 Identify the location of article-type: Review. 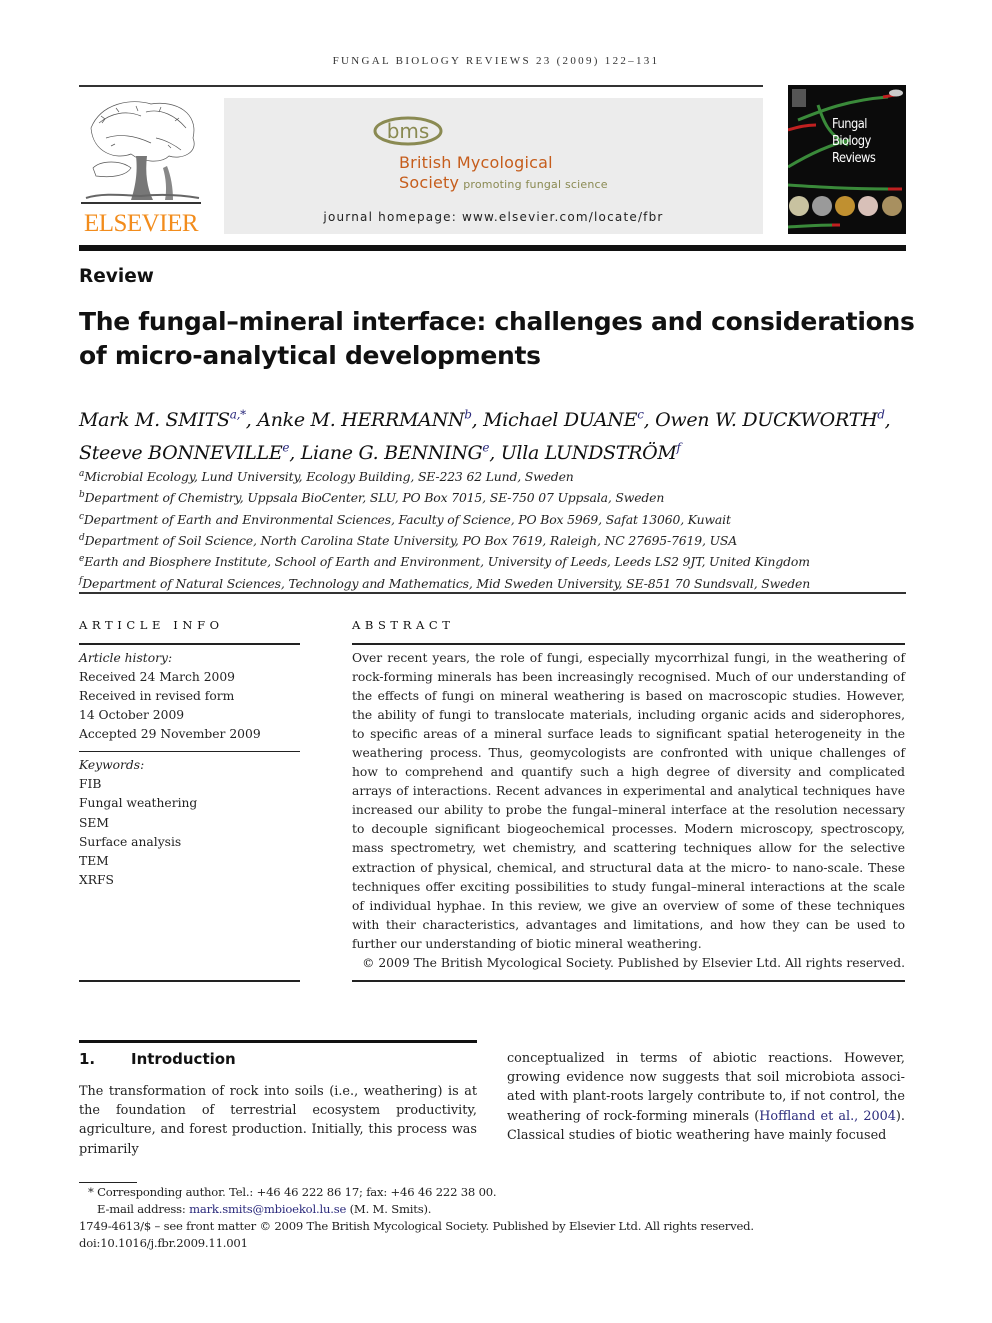
(116, 276).